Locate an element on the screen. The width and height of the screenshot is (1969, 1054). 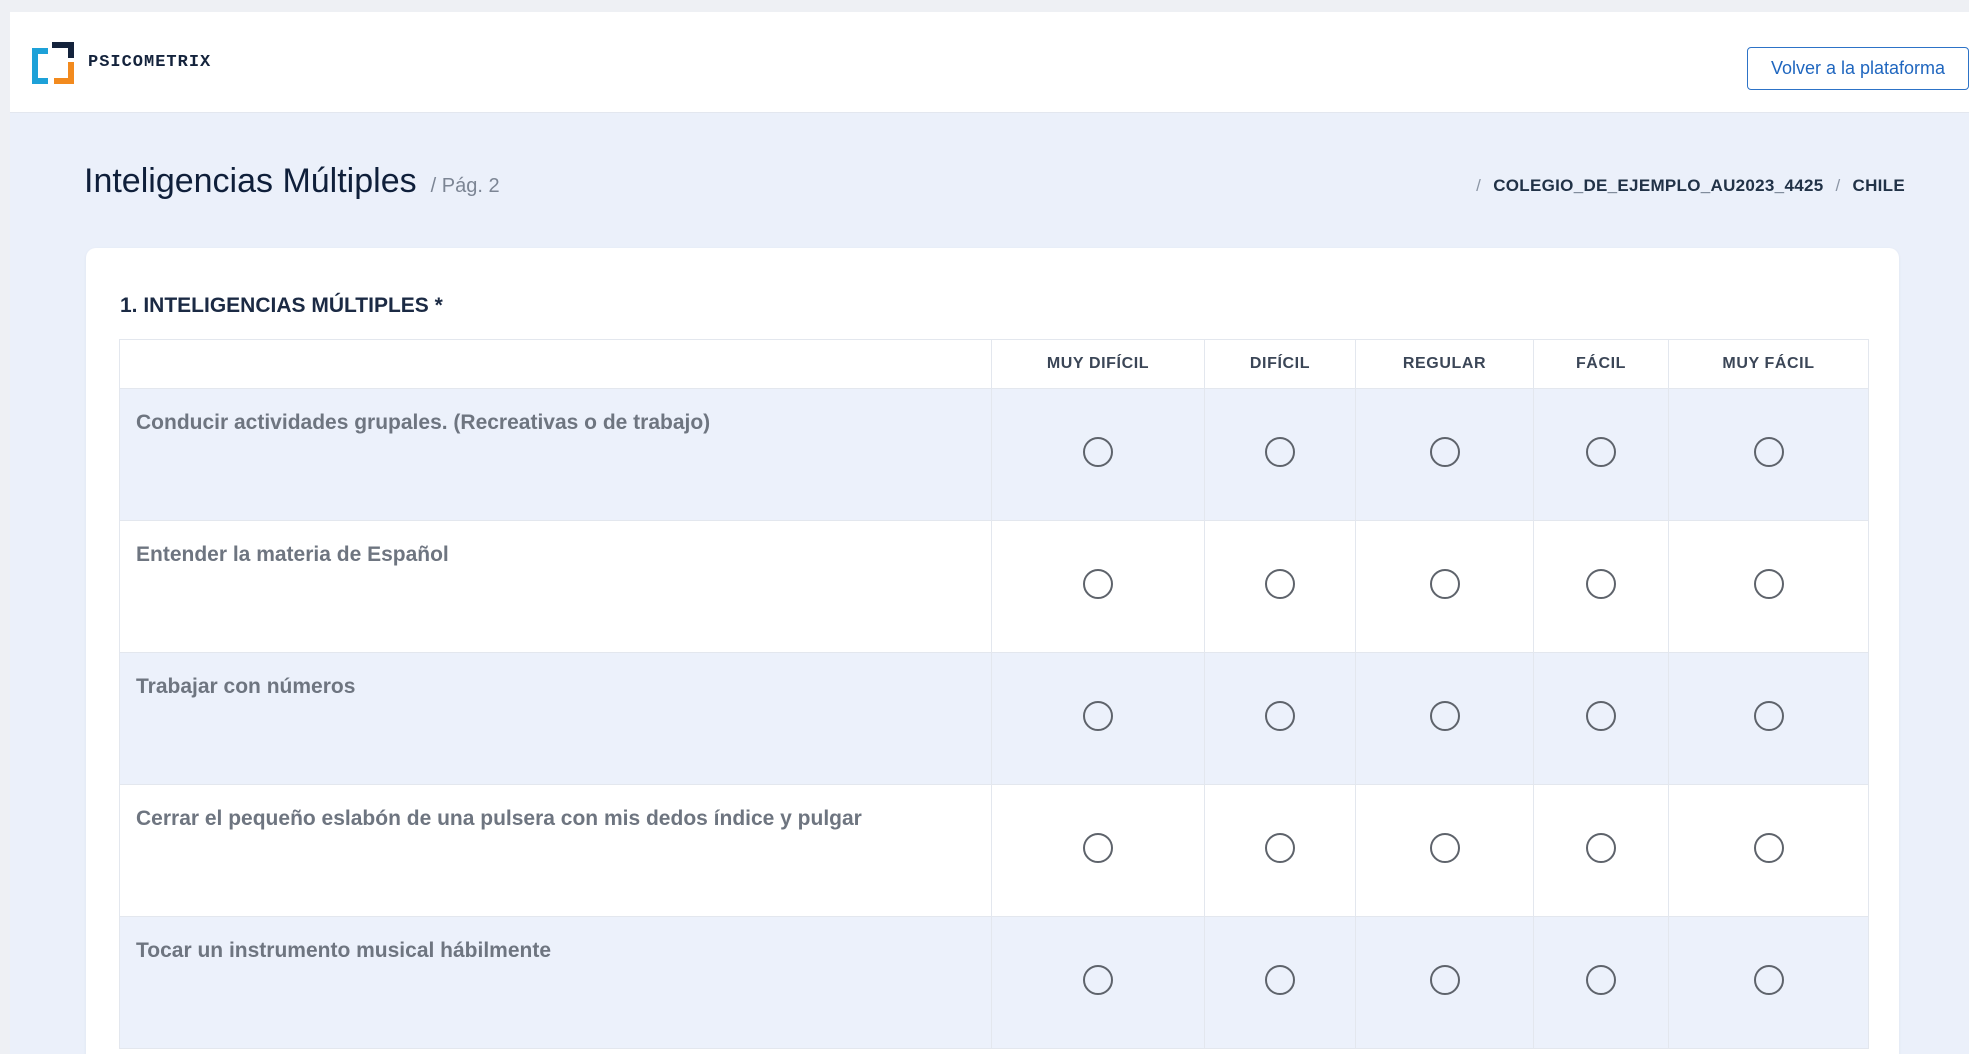
back-to-platform-button: Volver a la plataforma is located at coordinates (1858, 68).